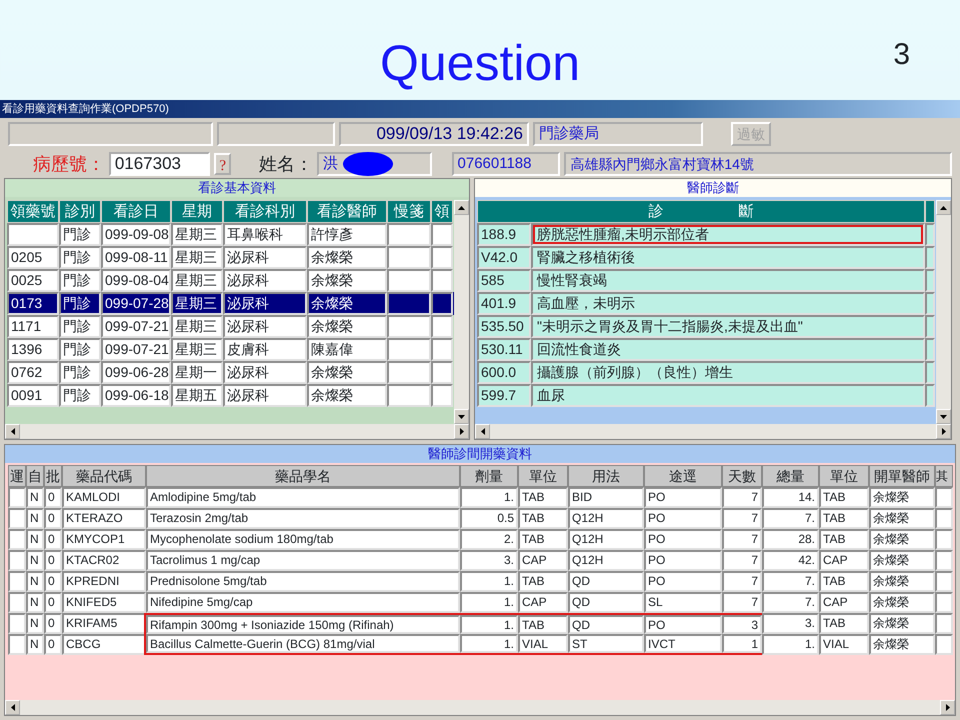 The height and width of the screenshot is (720, 960). What do you see at coordinates (728, 234) in the screenshot?
I see `table-cell: 膀胱惡性腫瘤,未明示部位者` at bounding box center [728, 234].